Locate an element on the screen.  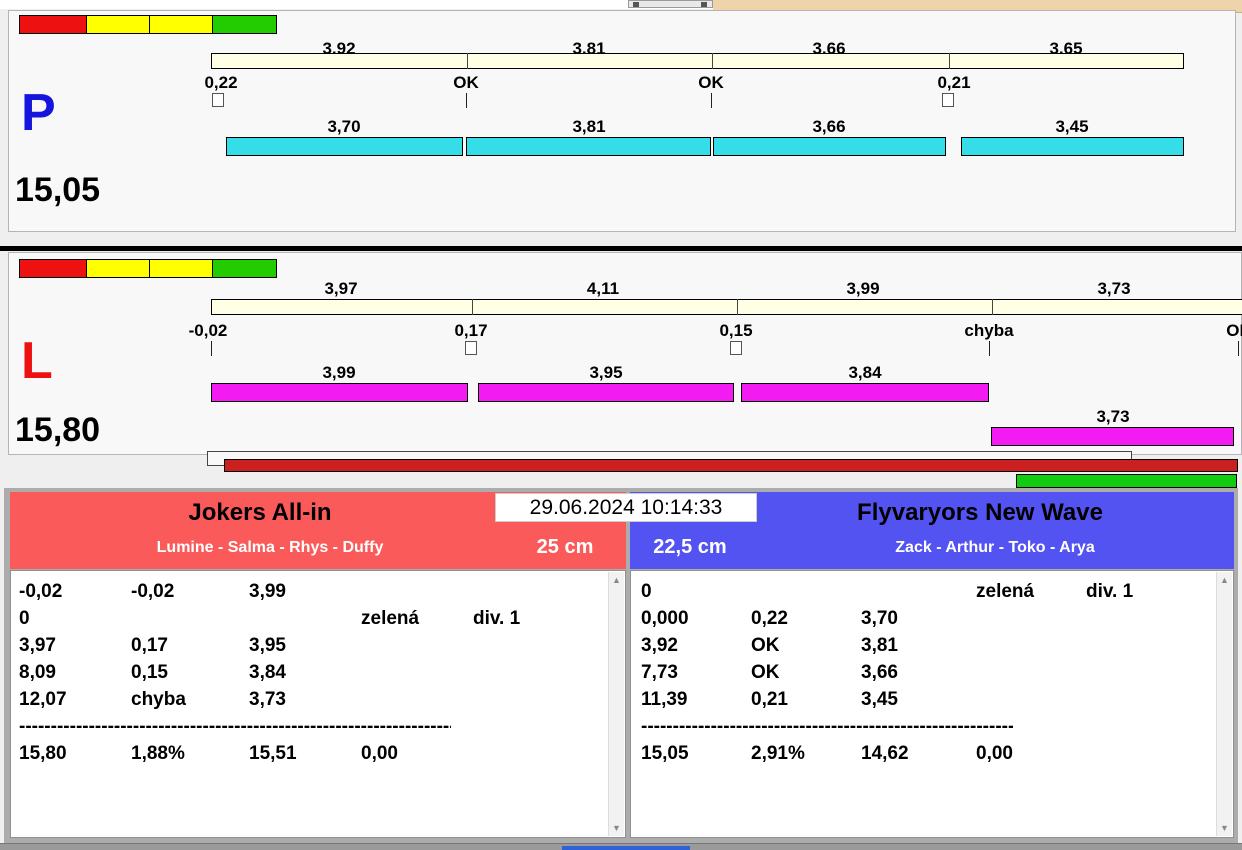
summary-row: 15,80 1,88% 15,51 0,00 is located at coordinates (208, 753).